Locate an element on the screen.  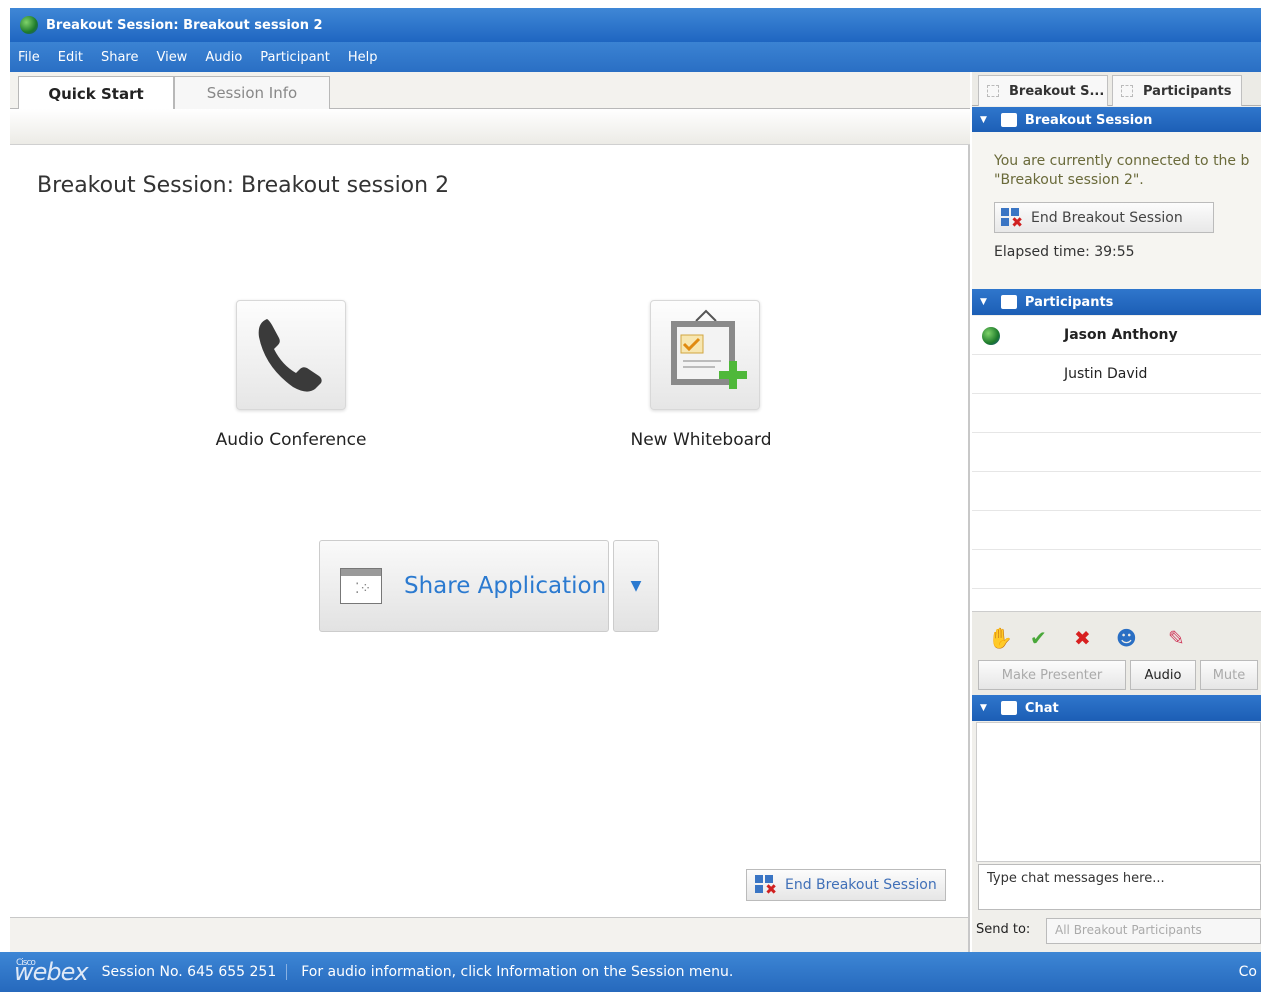
clear-icon: ✎ is located at coordinates (1176, 638).